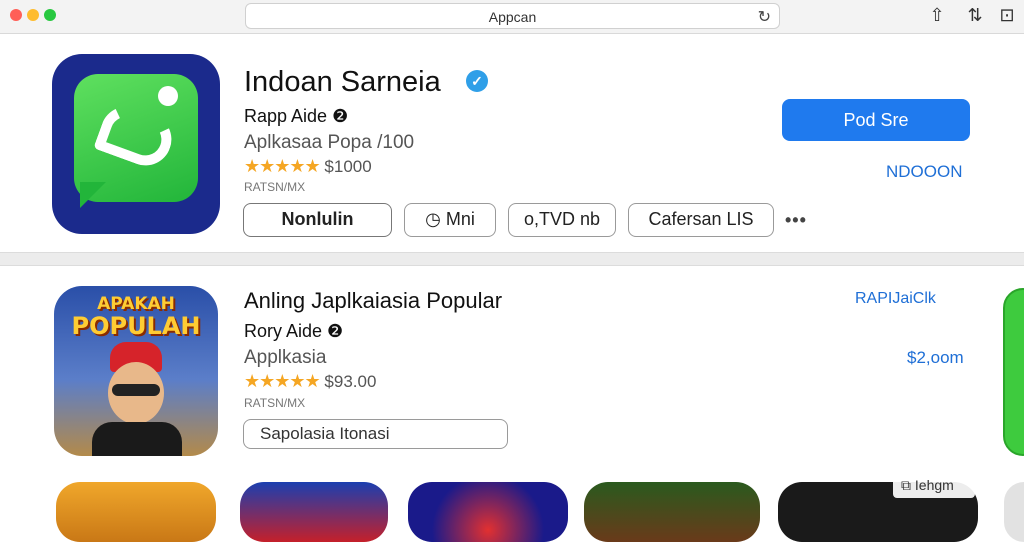 This screenshot has height=542, width=1024. I want to click on app-category-2: Applkasia, so click(285, 357).